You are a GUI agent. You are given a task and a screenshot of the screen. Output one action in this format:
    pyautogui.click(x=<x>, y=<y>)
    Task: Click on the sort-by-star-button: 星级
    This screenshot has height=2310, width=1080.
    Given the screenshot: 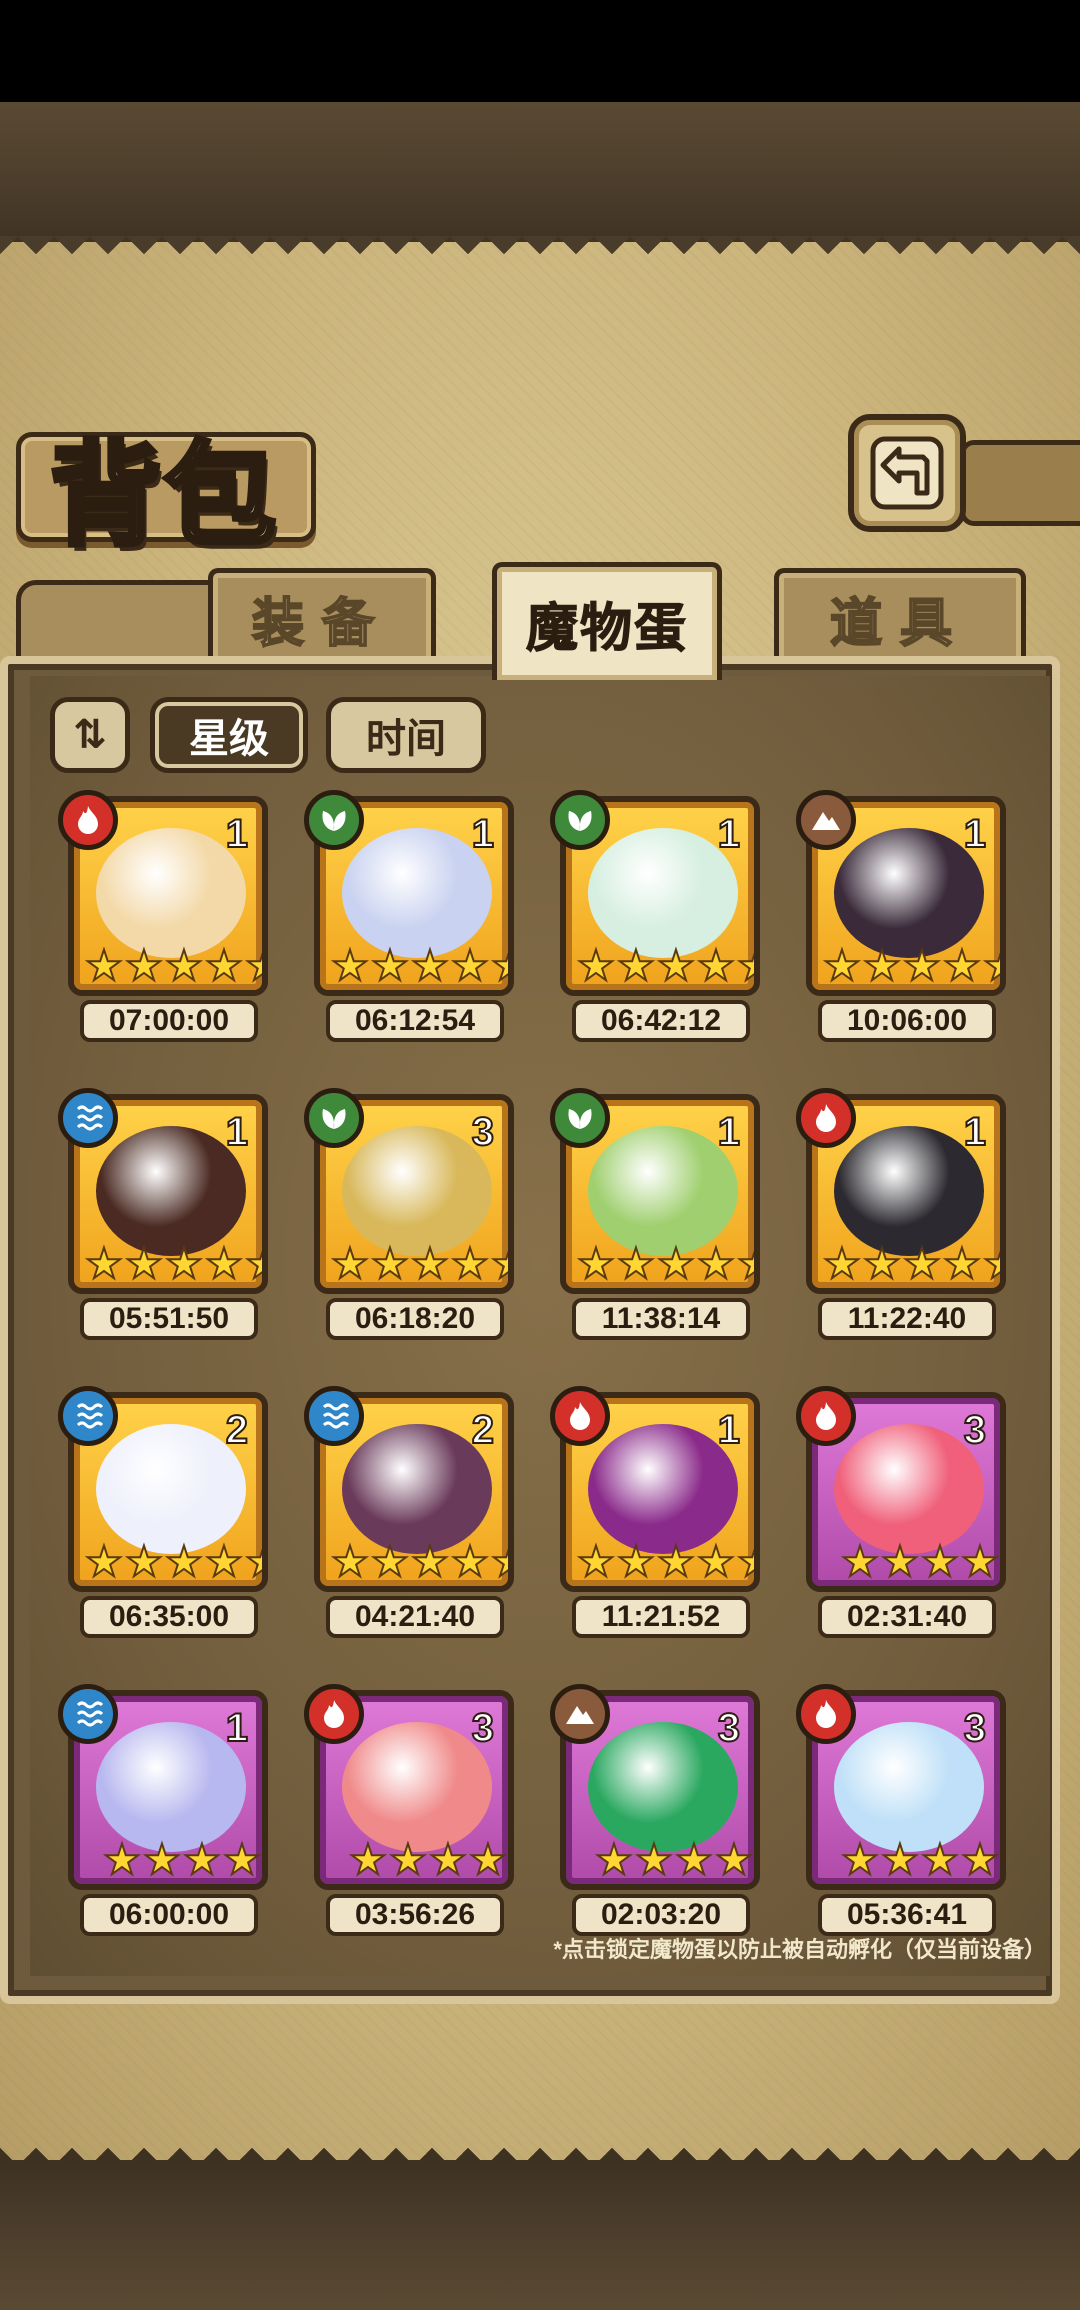 What is the action you would take?
    pyautogui.click(x=229, y=735)
    